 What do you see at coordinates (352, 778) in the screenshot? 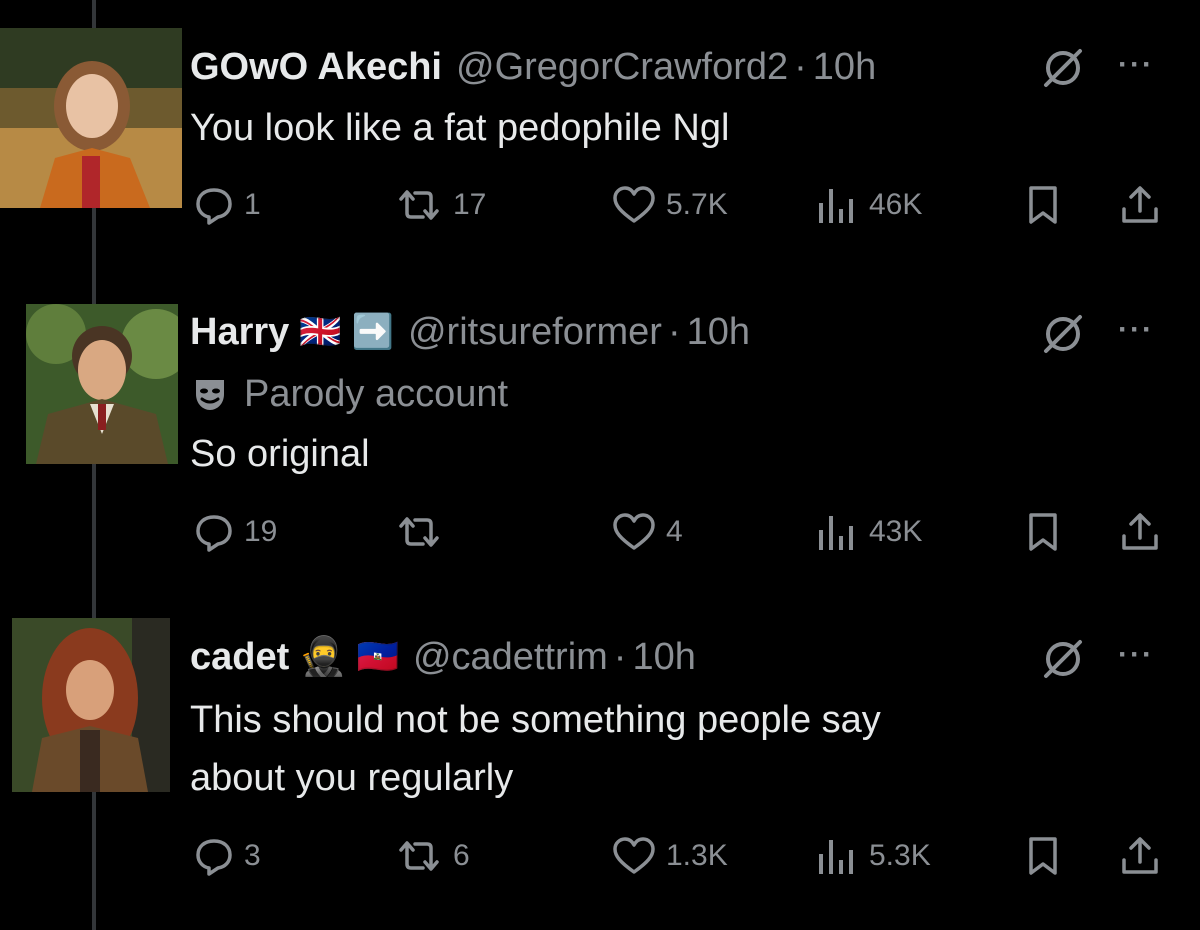
I see `tweet-text-line-2: about you regularly` at bounding box center [352, 778].